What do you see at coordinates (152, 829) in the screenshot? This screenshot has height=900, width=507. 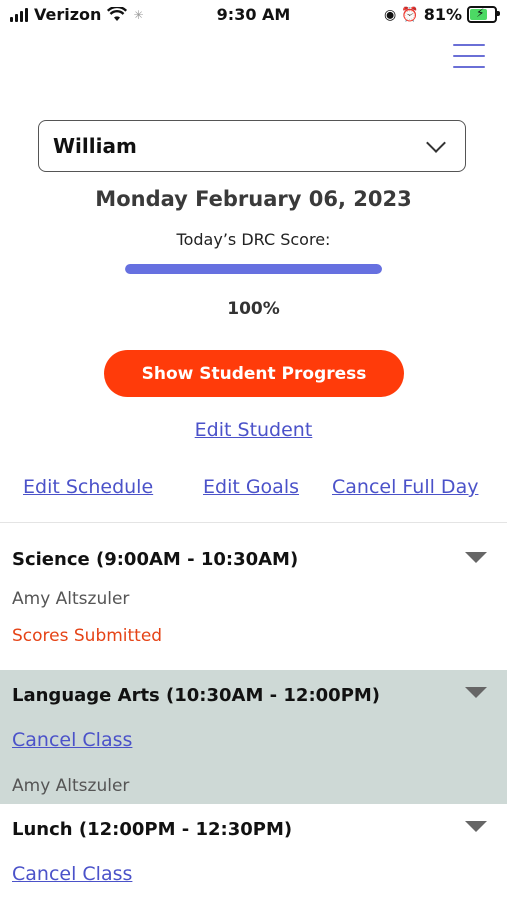 I see `class-title: Lunch (12:00PM - 12:30PM)` at bounding box center [152, 829].